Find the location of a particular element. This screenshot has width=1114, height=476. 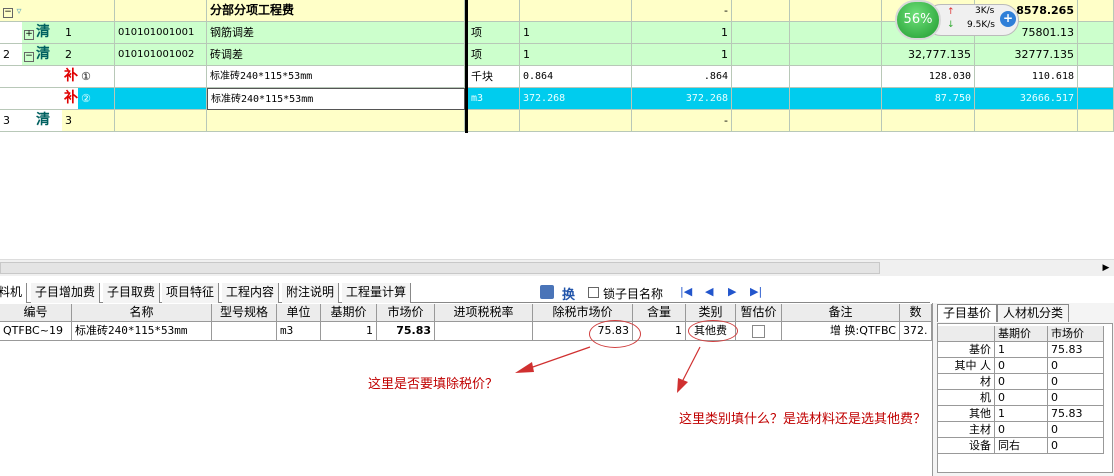

row-label: 基价 is located at coordinates (966, 350).